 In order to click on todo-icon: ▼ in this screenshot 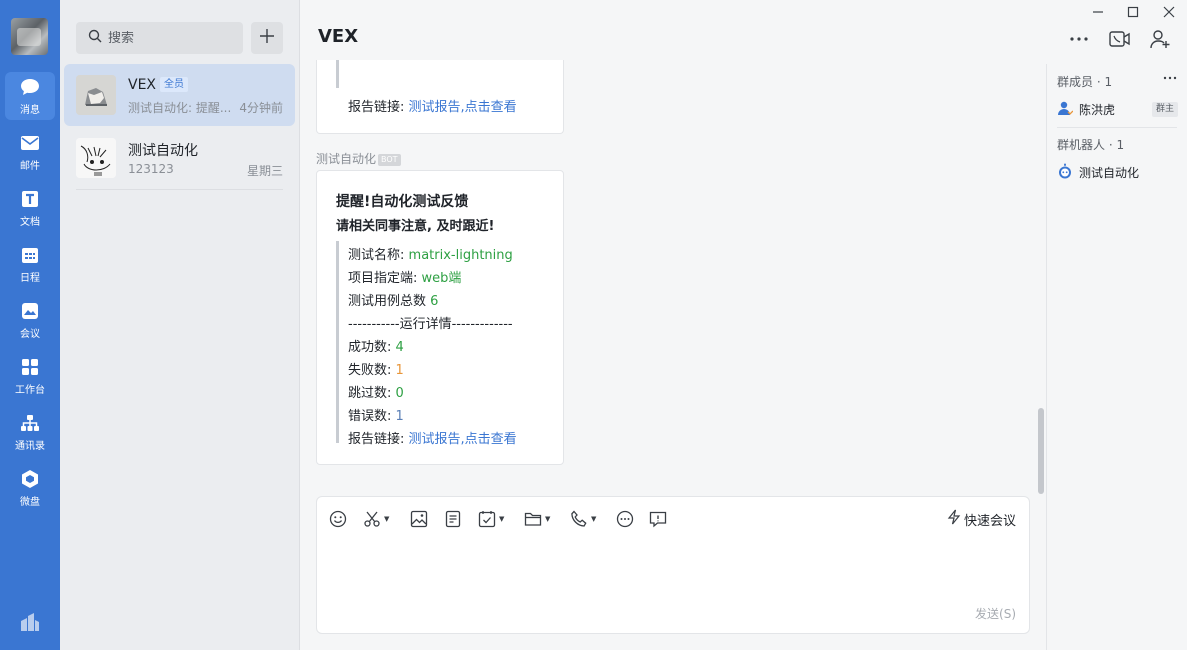, I will do `click(491, 519)`.